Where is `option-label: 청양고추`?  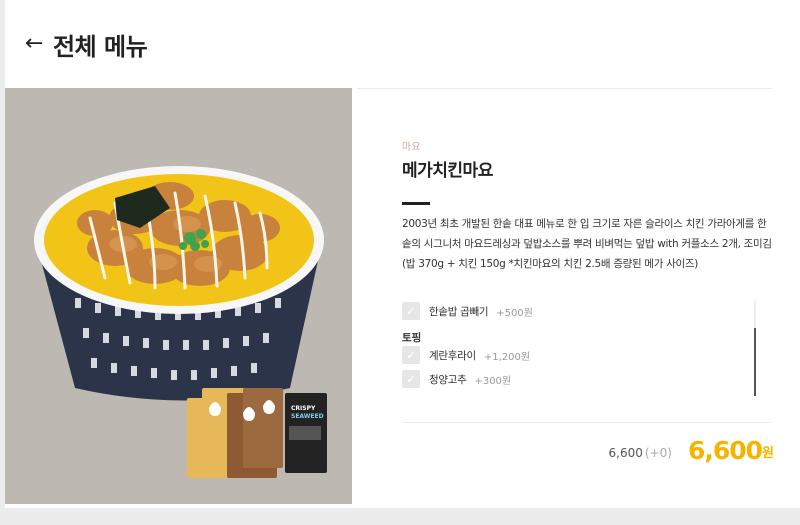
option-label: 청양고추 is located at coordinates (448, 379).